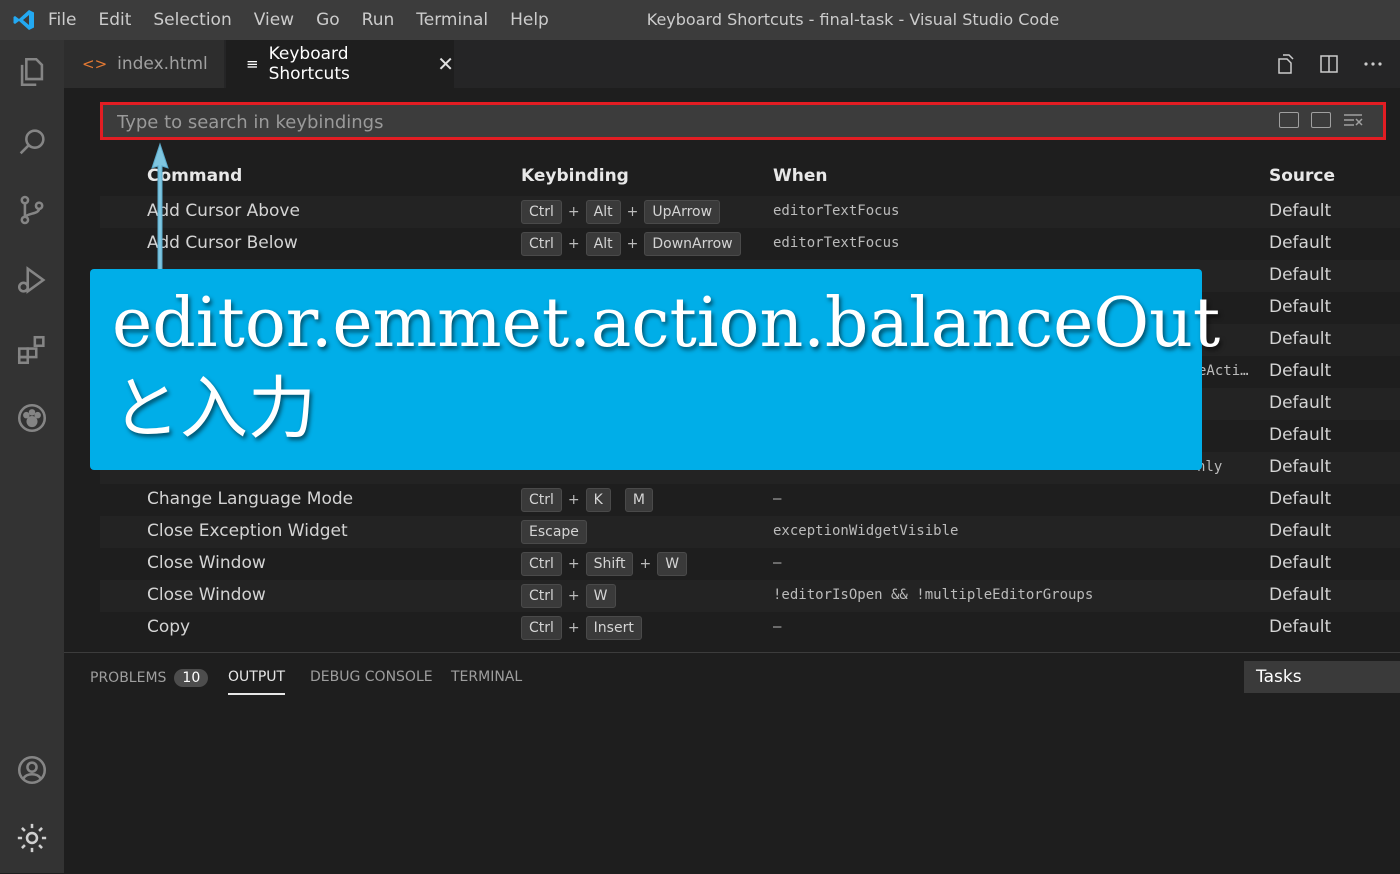  Describe the element at coordinates (95, 64) in the screenshot. I see `html-icon: <>` at that location.